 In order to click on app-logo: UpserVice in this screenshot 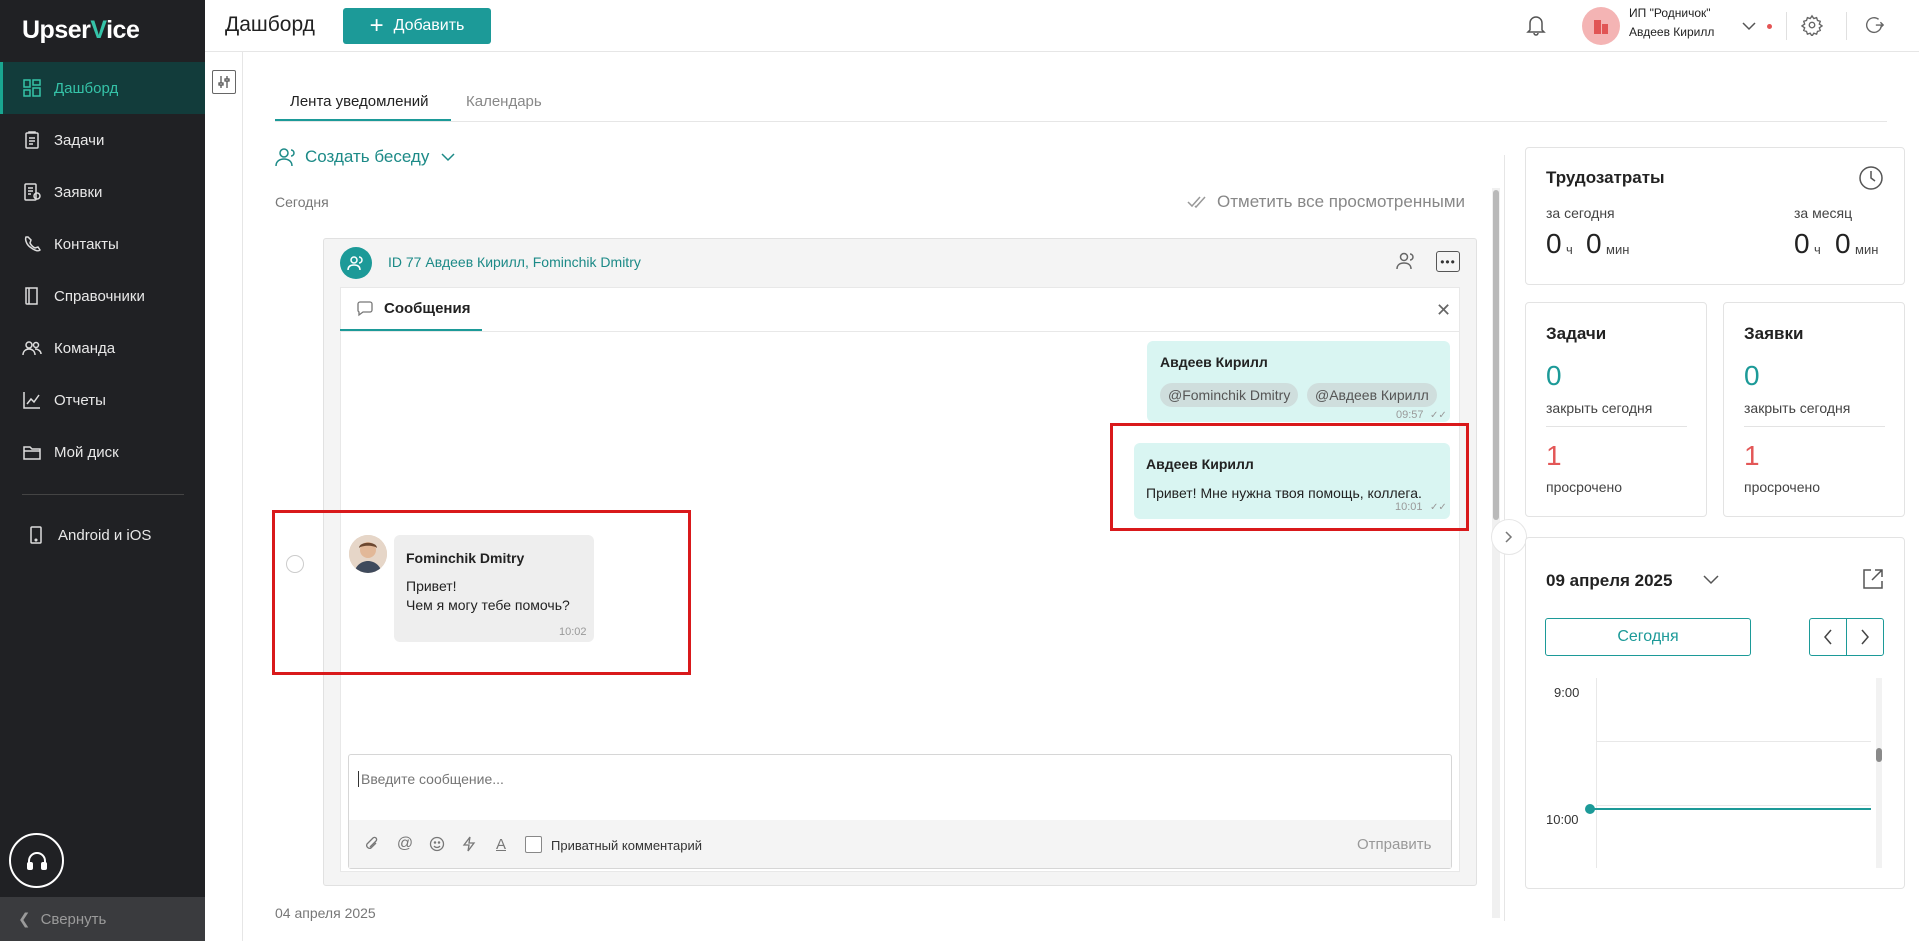, I will do `click(81, 30)`.